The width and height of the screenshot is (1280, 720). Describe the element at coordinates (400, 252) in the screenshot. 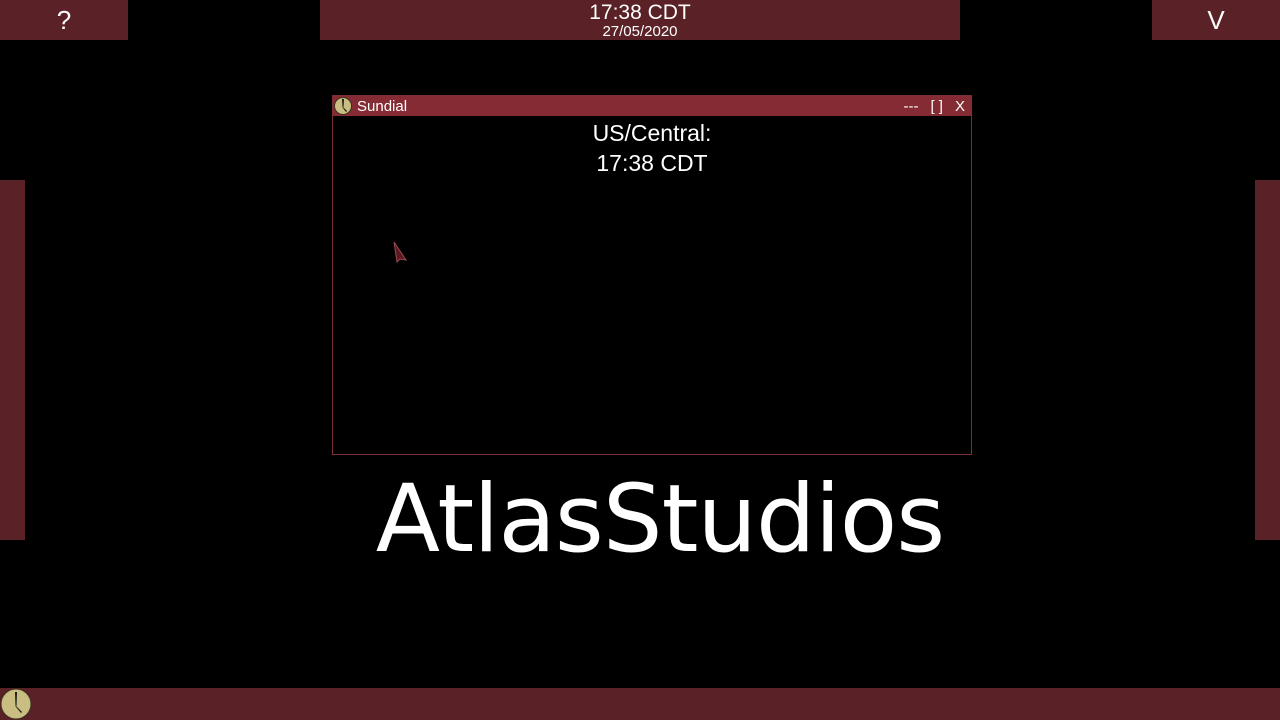

I see `mouse-cursor-icon` at that location.